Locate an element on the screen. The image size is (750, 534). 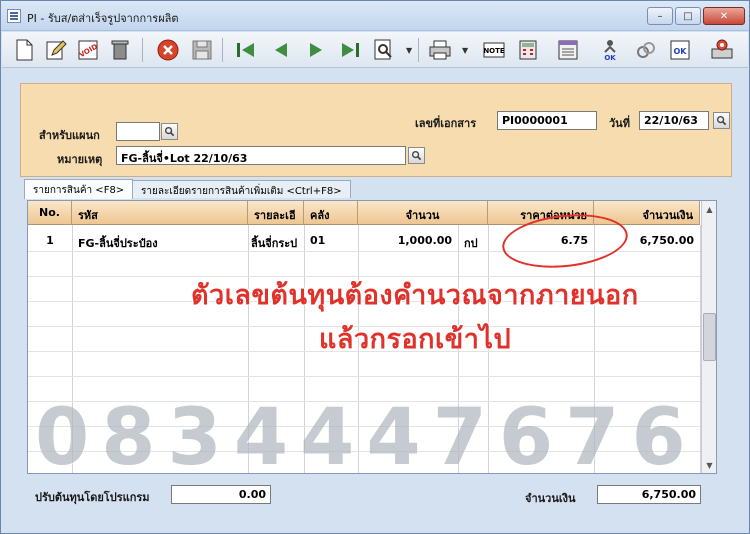
total-amount-label: จำนวนเงิน is located at coordinates (550, 498).